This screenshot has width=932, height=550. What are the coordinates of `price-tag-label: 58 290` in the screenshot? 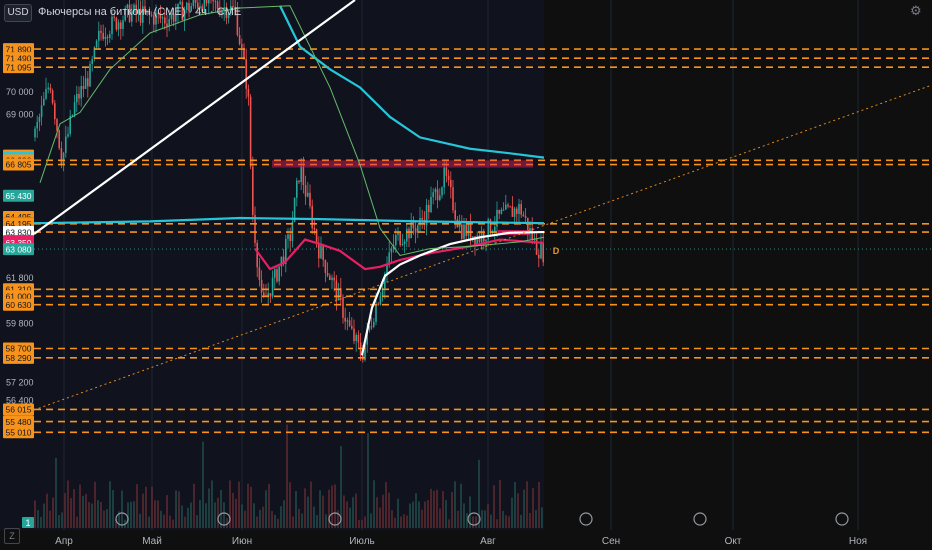 It's located at (19, 358).